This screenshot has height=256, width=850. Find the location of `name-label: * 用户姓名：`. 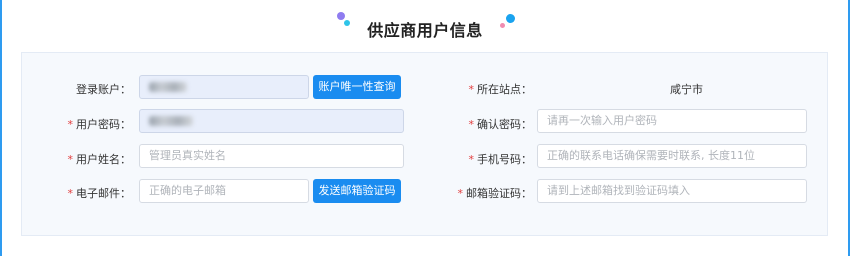

name-label: * 用户姓名： is located at coordinates (99, 159).